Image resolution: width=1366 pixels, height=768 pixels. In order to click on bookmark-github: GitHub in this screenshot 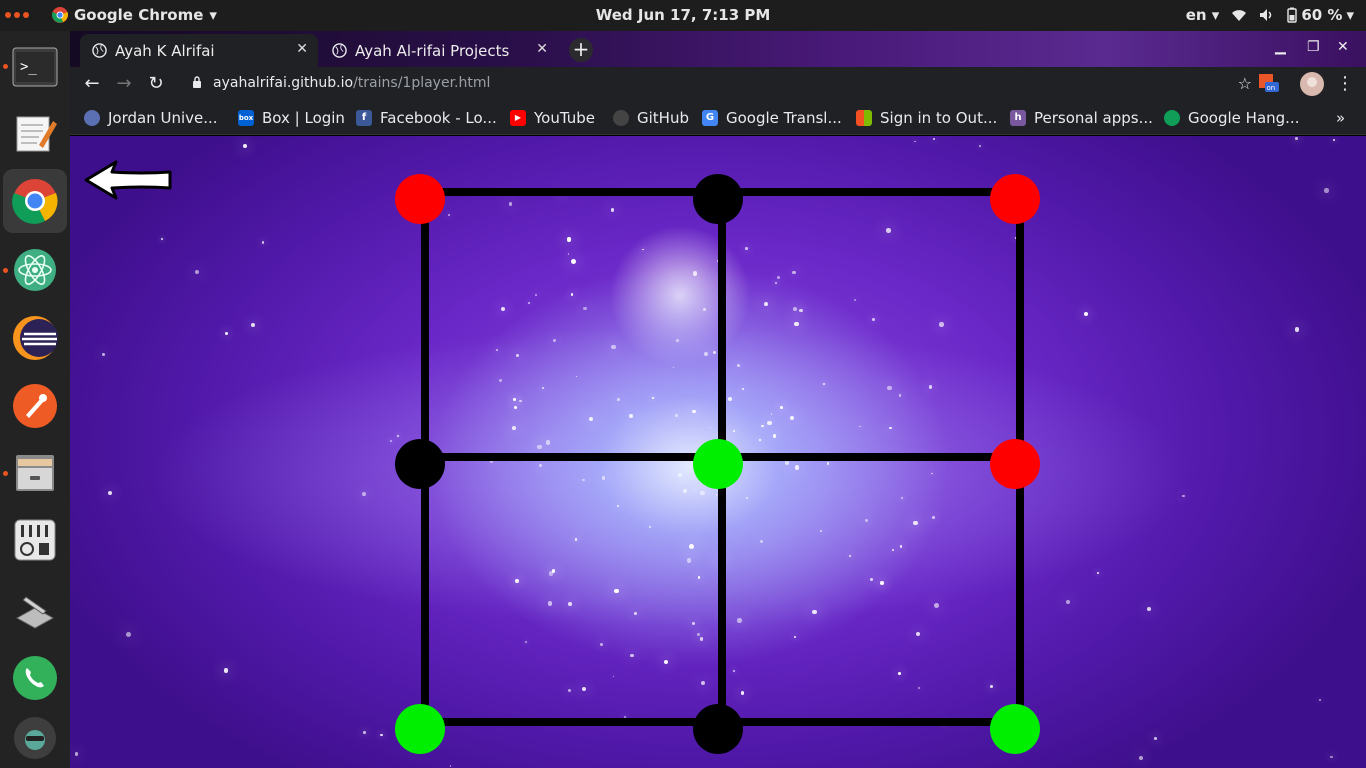, I will do `click(651, 118)`.